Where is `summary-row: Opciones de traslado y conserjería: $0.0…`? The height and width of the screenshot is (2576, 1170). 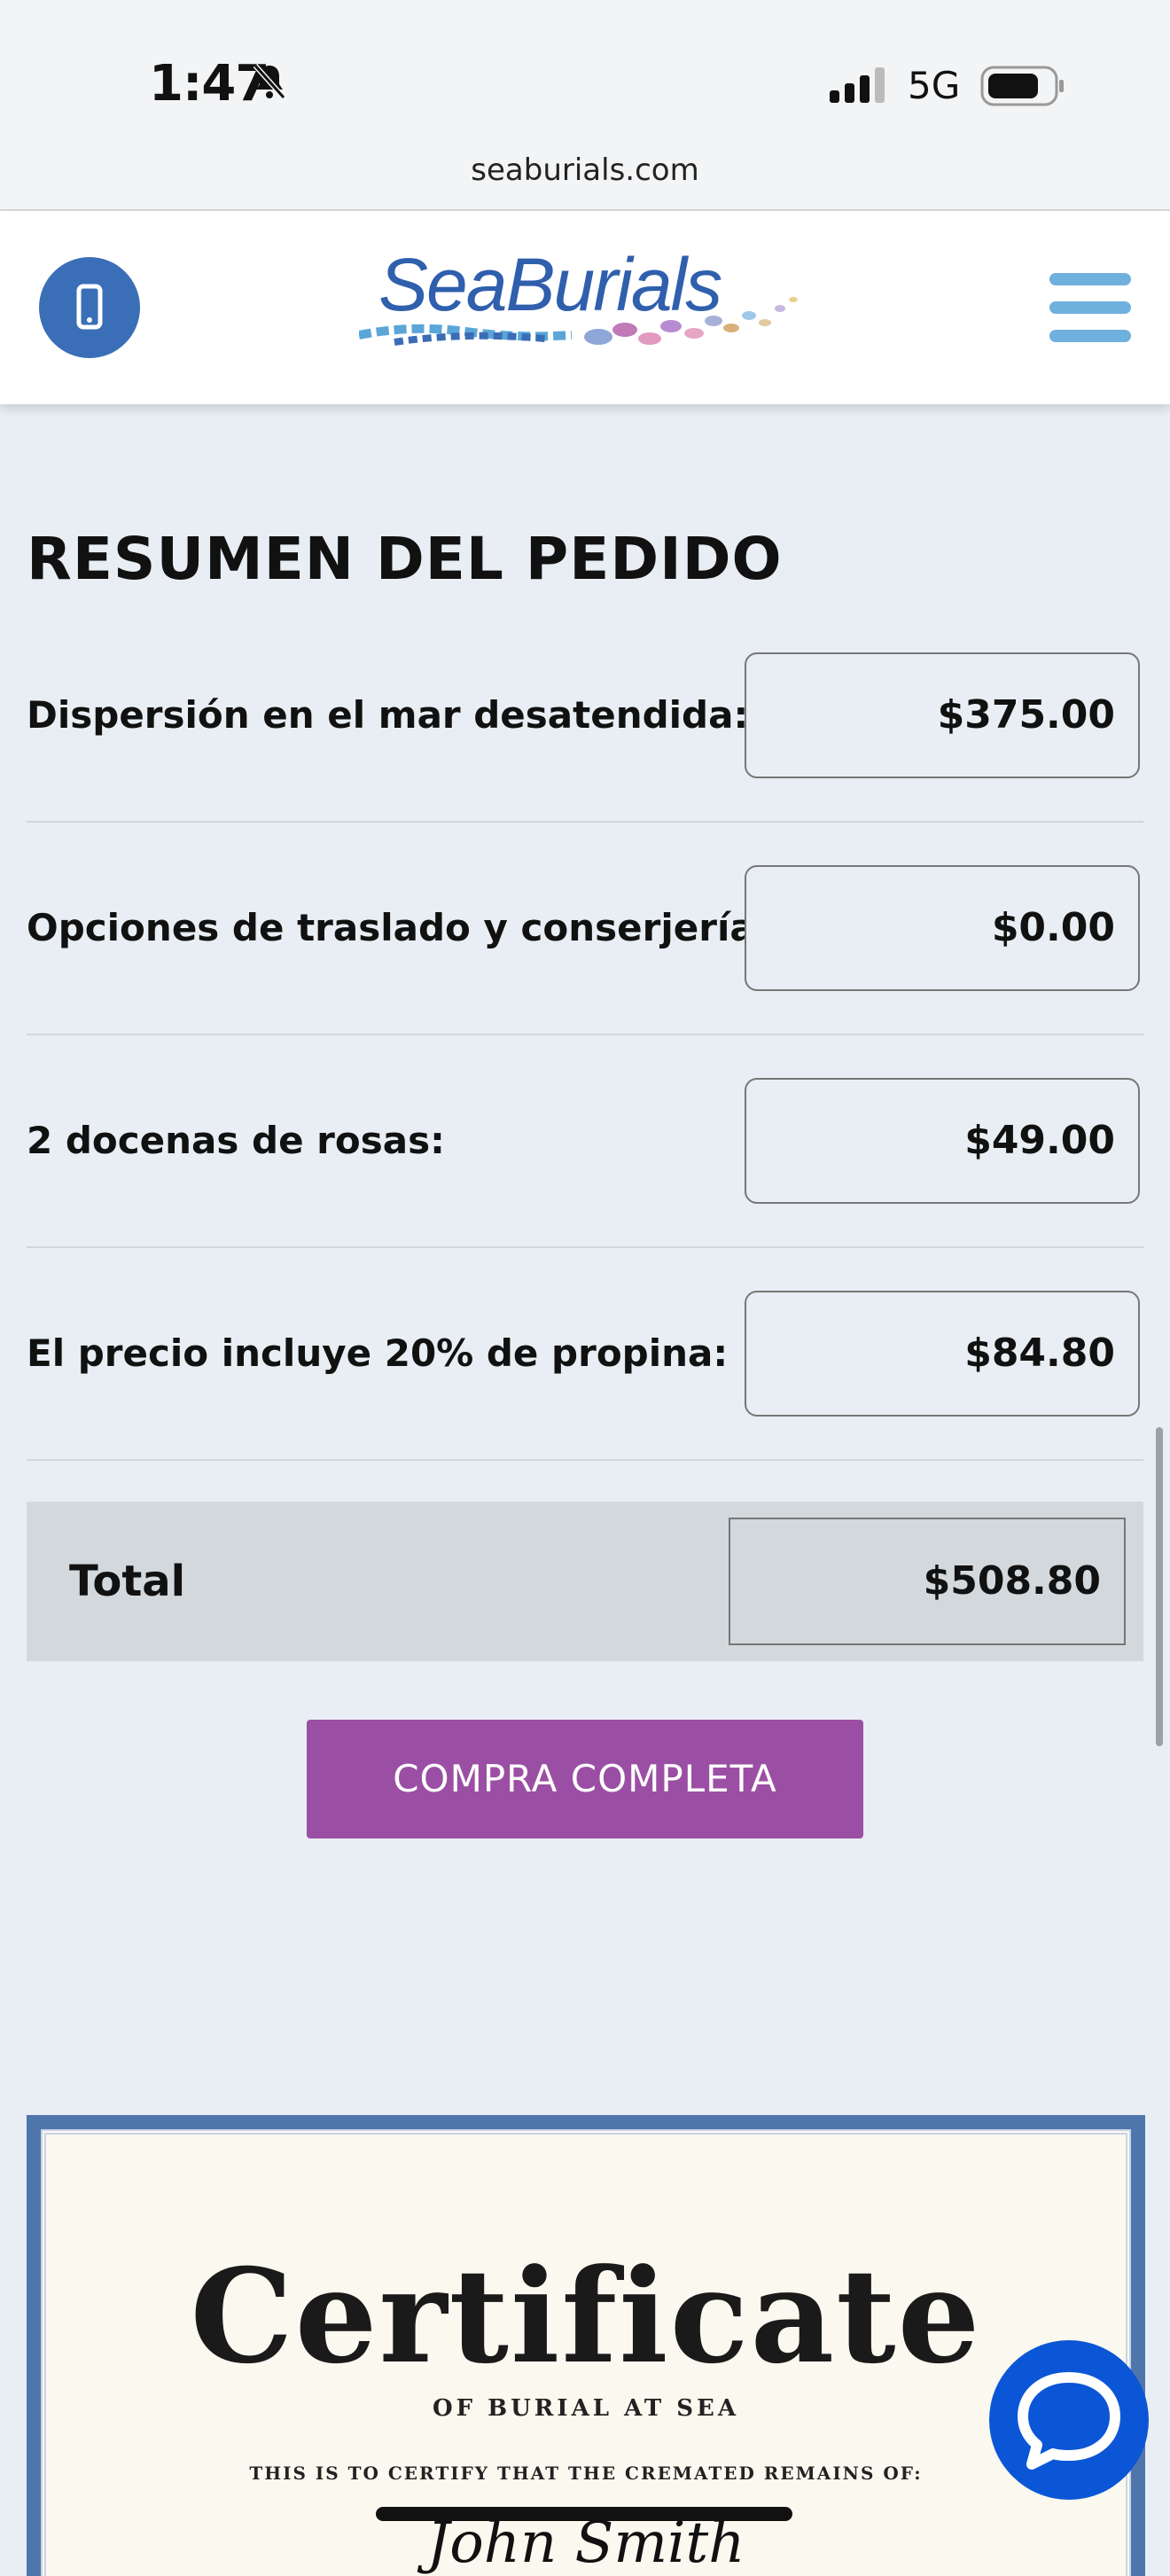 summary-row: Opciones de traslado y conserjería: $0.0… is located at coordinates (585, 972).